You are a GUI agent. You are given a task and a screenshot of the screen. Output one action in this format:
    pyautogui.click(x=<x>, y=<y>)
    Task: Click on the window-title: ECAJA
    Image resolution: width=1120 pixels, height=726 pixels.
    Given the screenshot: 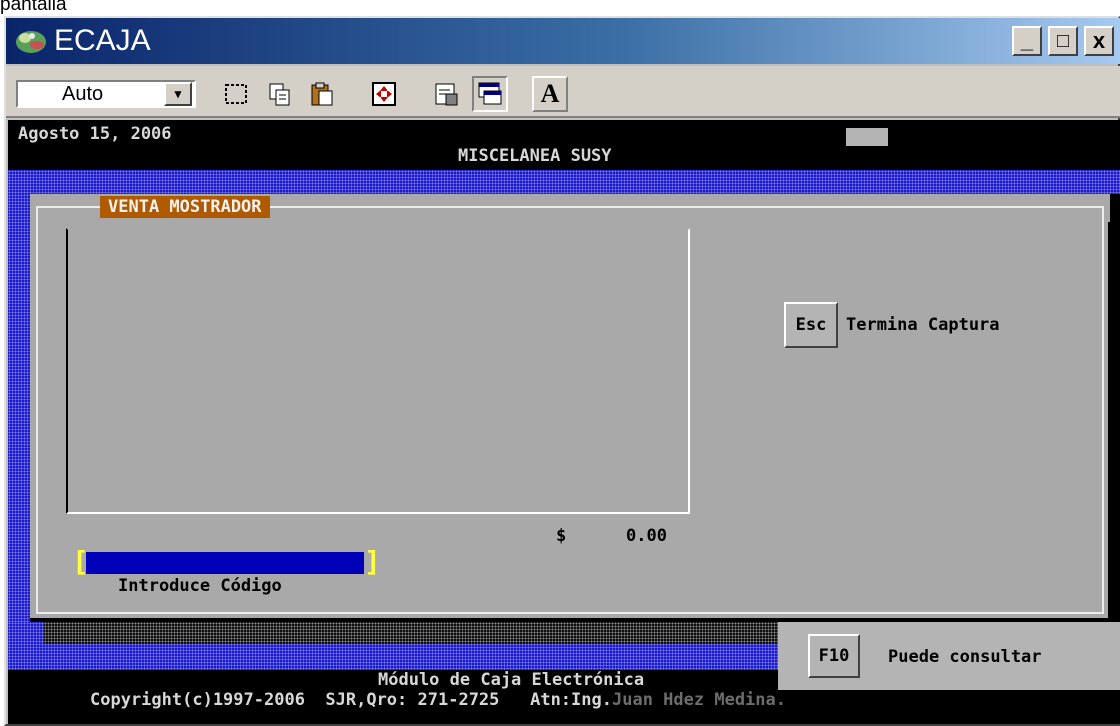 What is the action you would take?
    pyautogui.click(x=102, y=40)
    